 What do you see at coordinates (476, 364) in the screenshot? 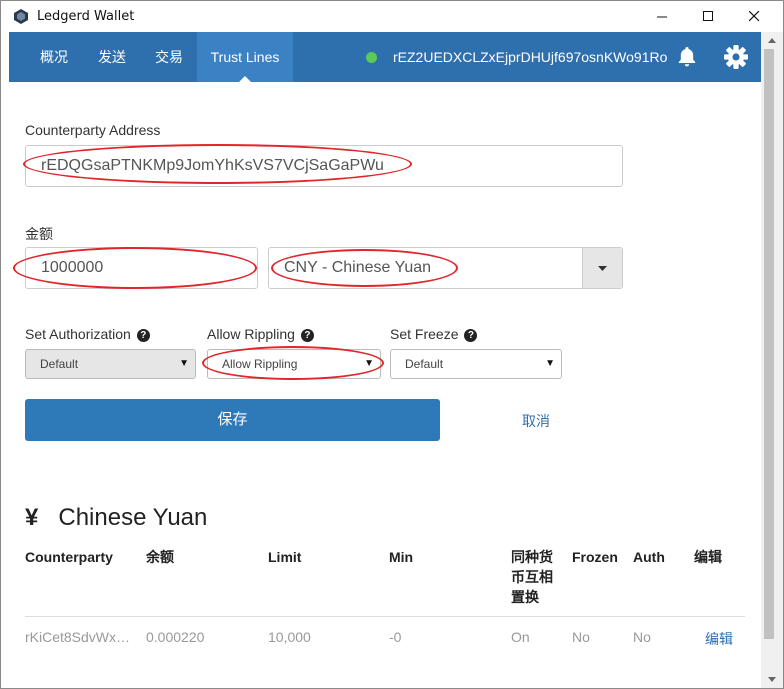
I see `set-freeze-select: Default ▼` at bounding box center [476, 364].